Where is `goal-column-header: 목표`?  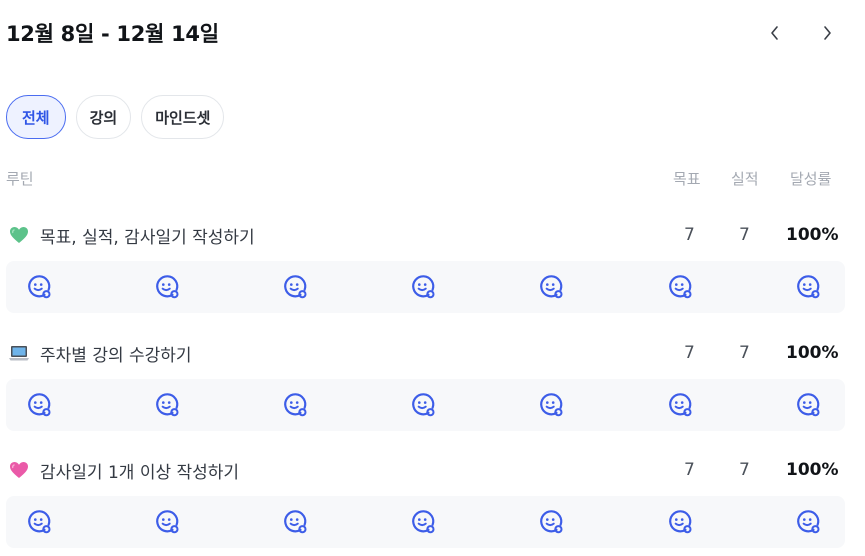
goal-column-header: 목표 is located at coordinates (687, 179).